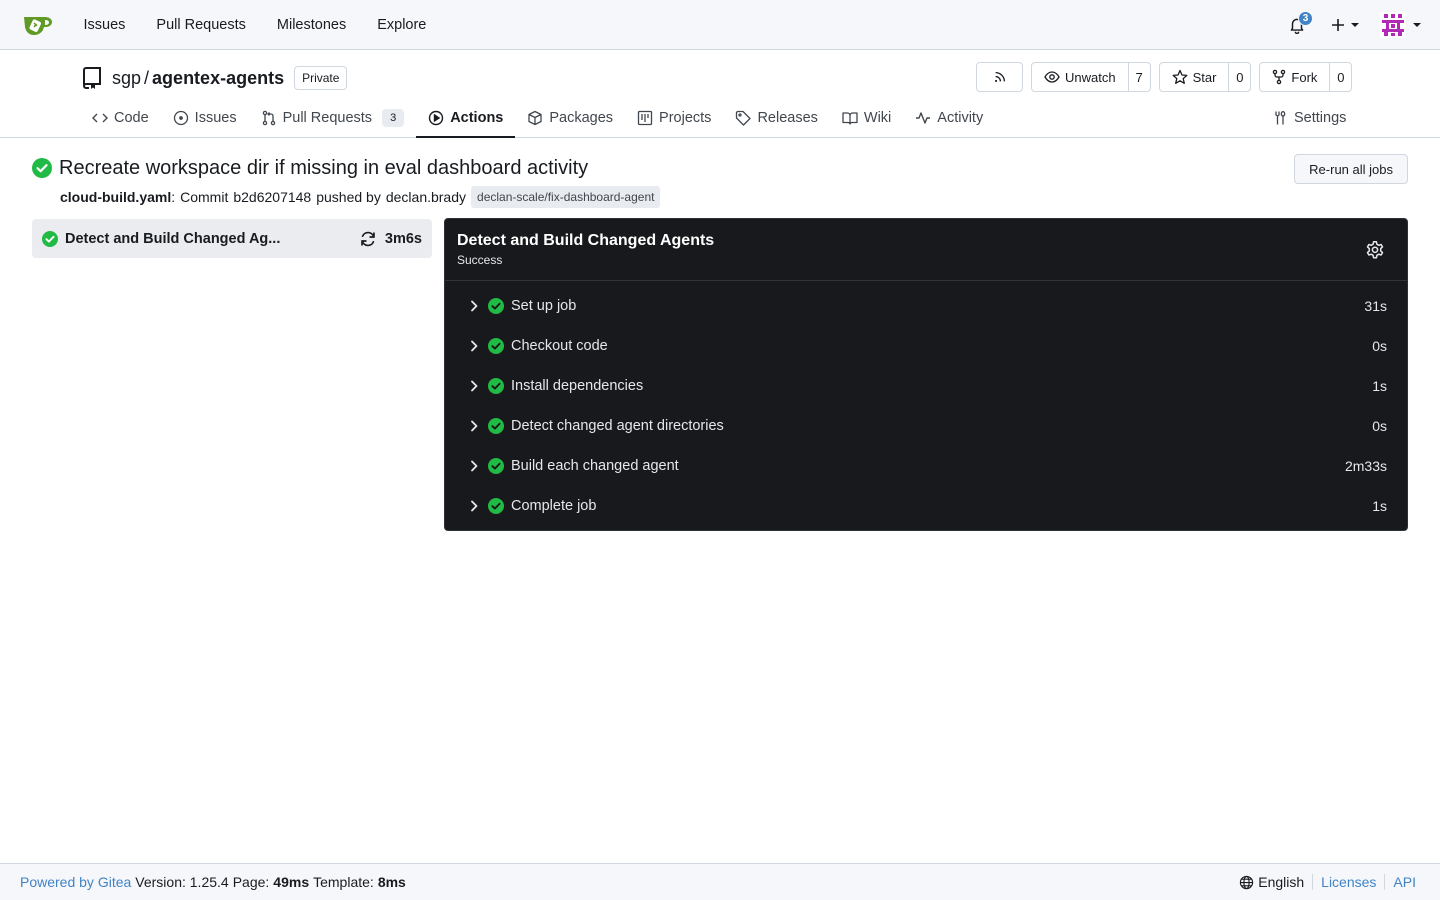 The image size is (1440, 900). What do you see at coordinates (311, 25) in the screenshot?
I see `nav-milestones: Milestones` at bounding box center [311, 25].